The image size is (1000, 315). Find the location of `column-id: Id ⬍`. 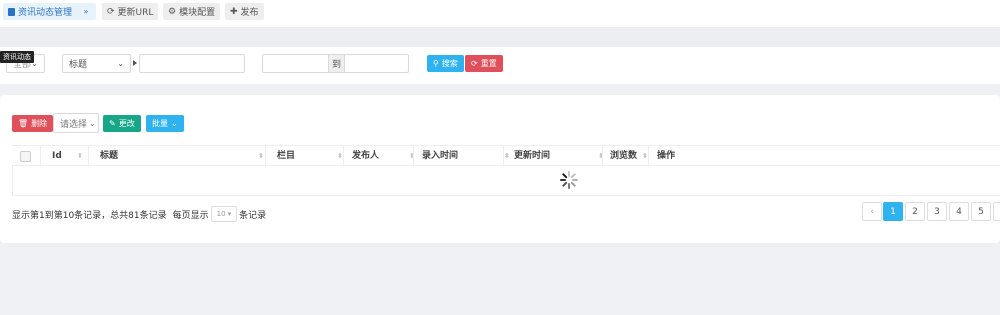

column-id: Id ⬍ is located at coordinates (67, 156).